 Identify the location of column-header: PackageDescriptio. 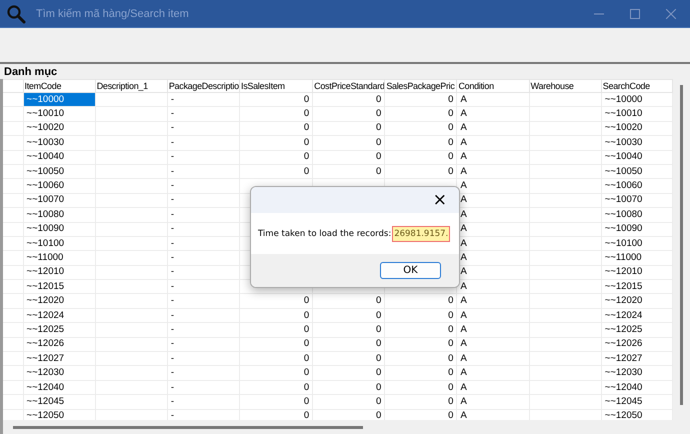
(203, 86).